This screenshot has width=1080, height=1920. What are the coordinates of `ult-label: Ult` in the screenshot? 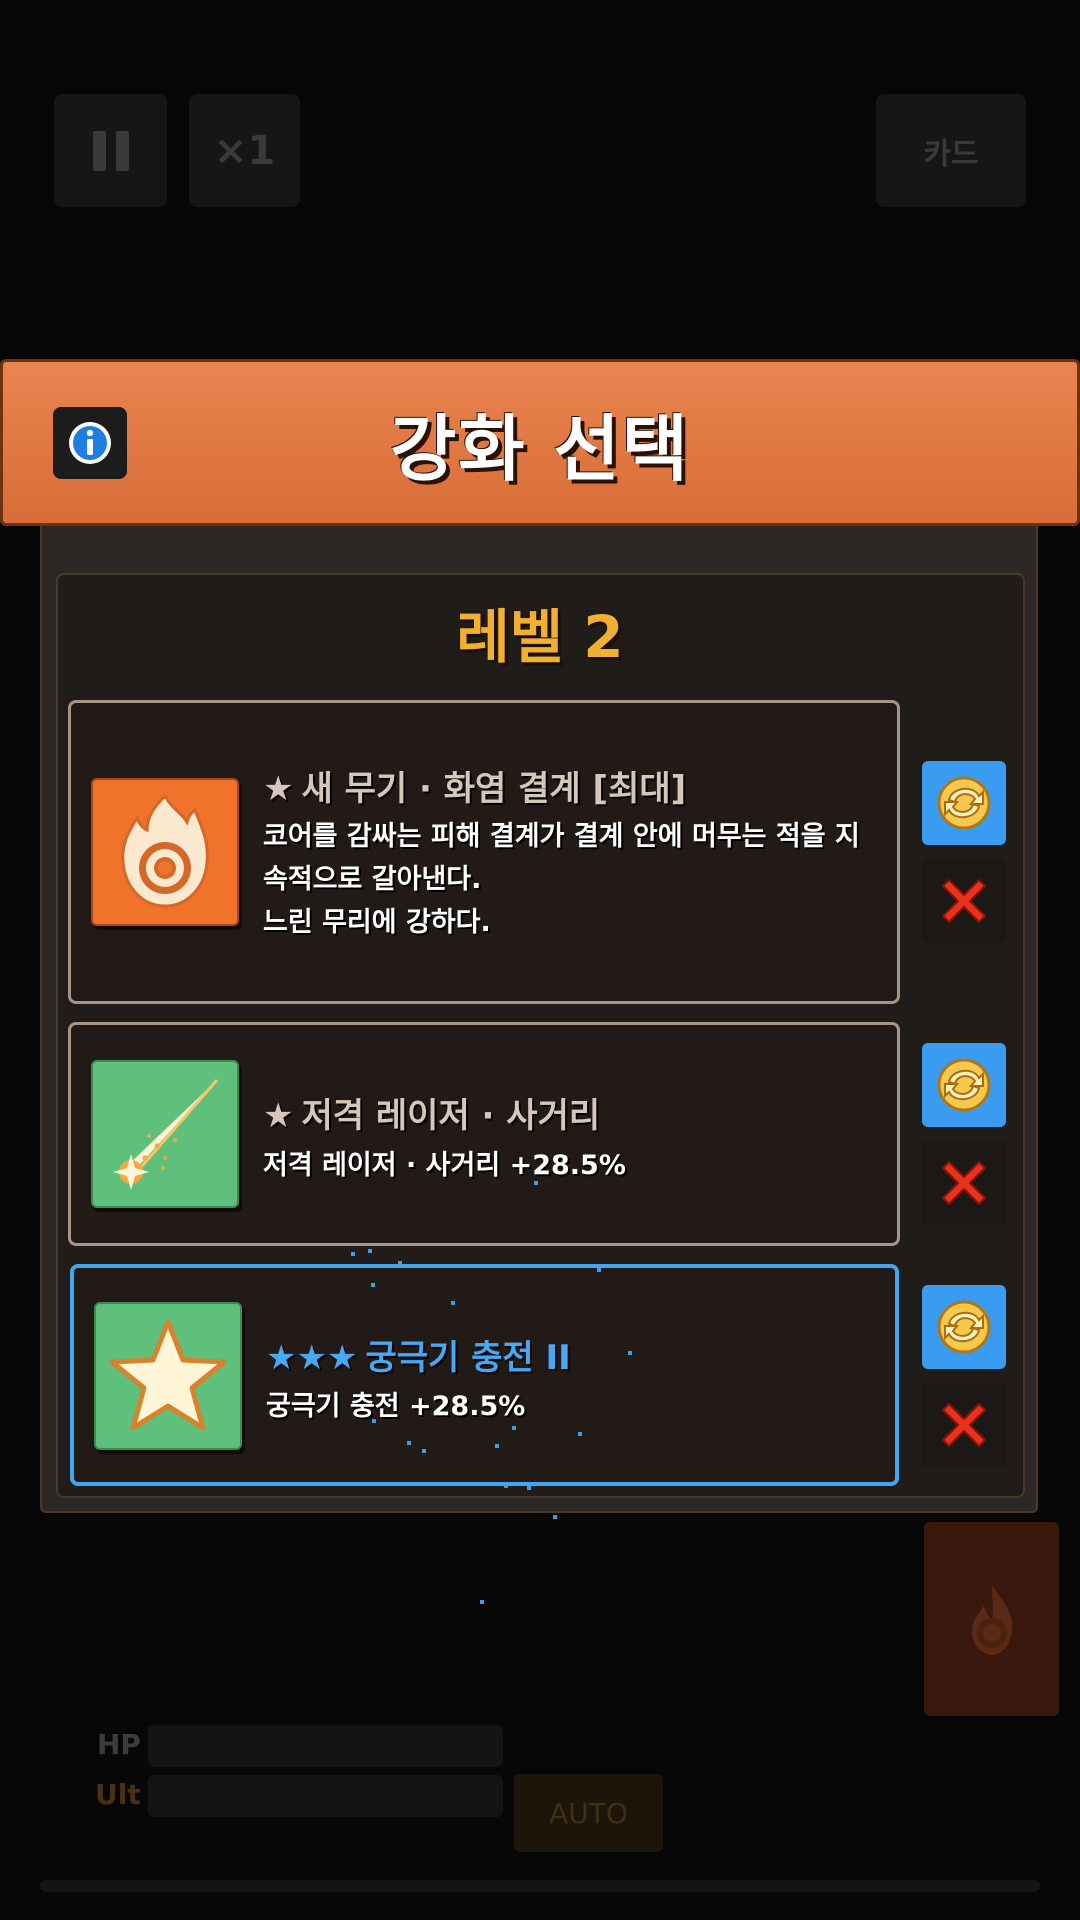 It's located at (118, 1794).